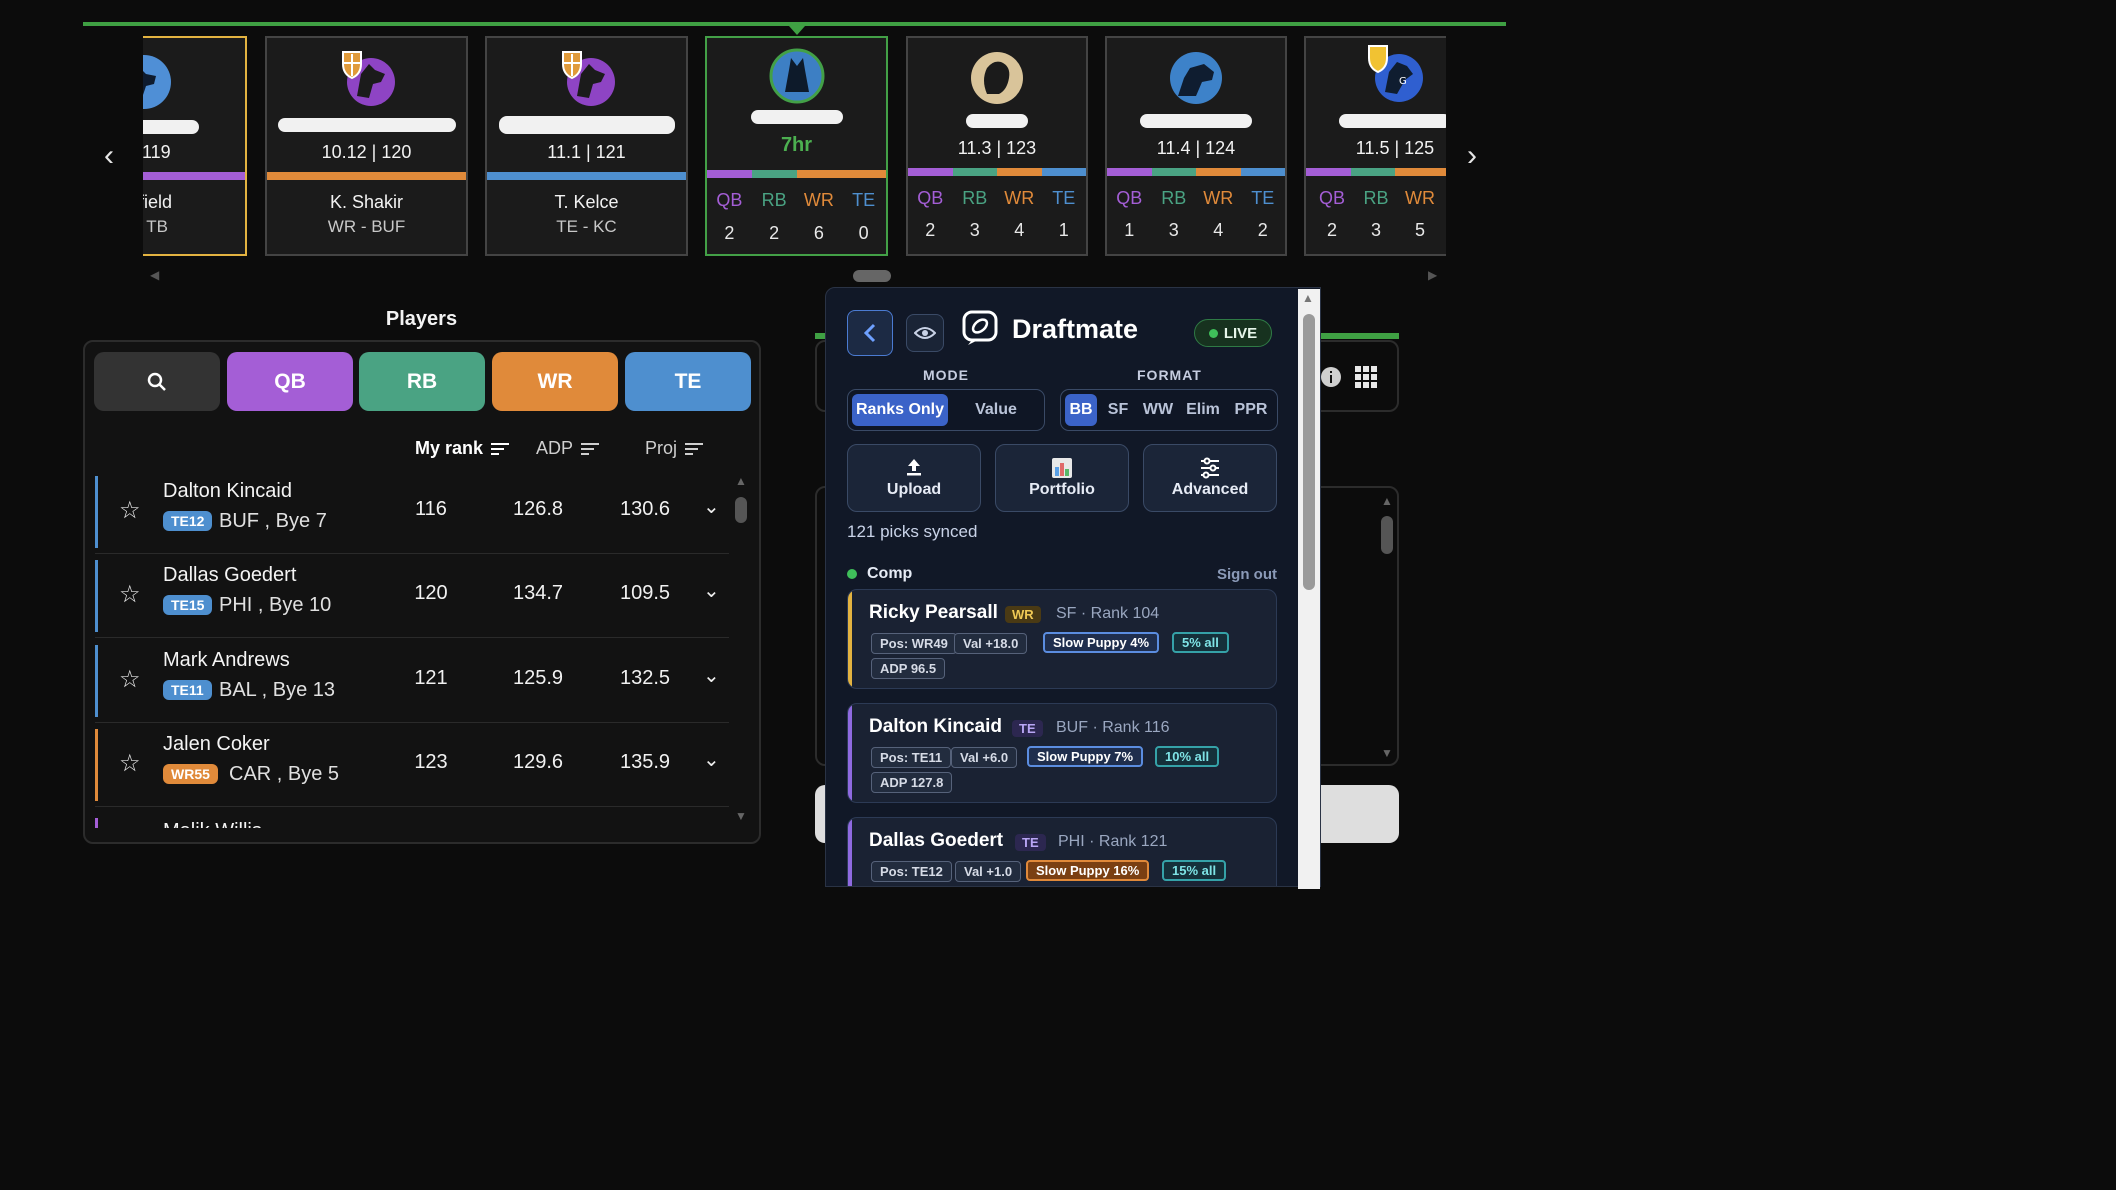 The image size is (2116, 1190). What do you see at coordinates (774, 233) in the screenshot?
I see `count-rb: 2` at bounding box center [774, 233].